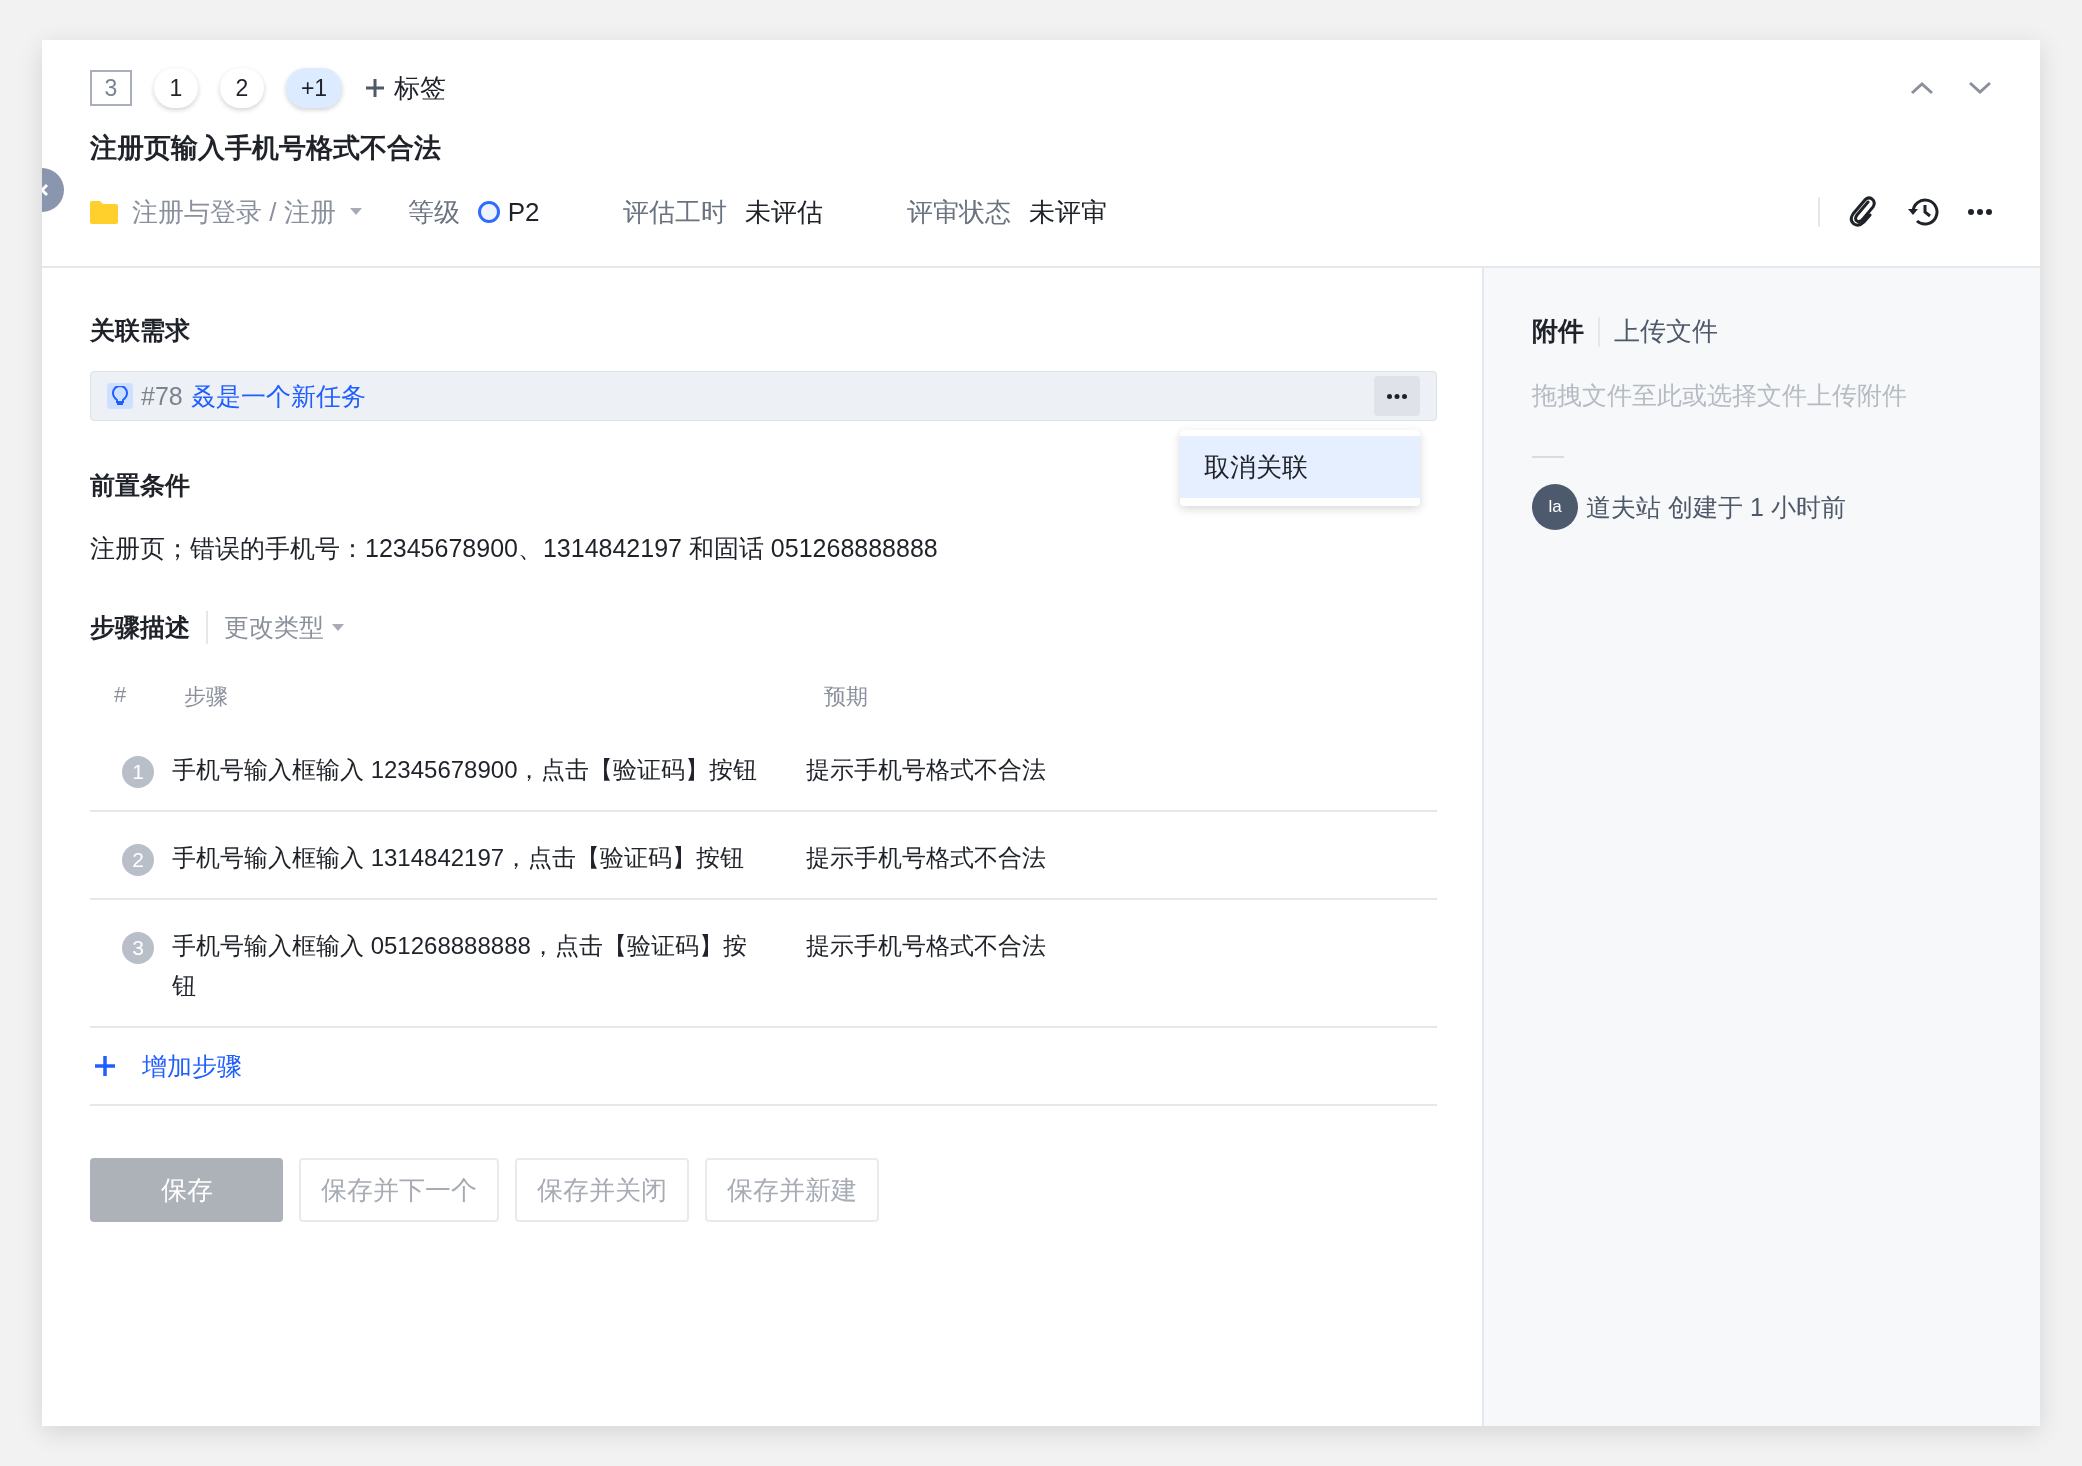  I want to click on caret-icon, so click(338, 627).